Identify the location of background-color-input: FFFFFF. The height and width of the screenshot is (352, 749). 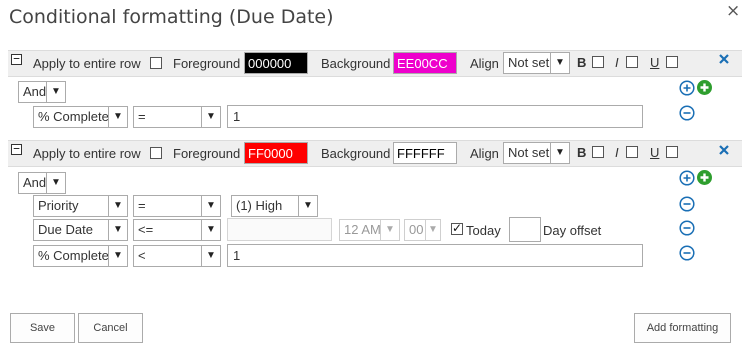
(425, 153).